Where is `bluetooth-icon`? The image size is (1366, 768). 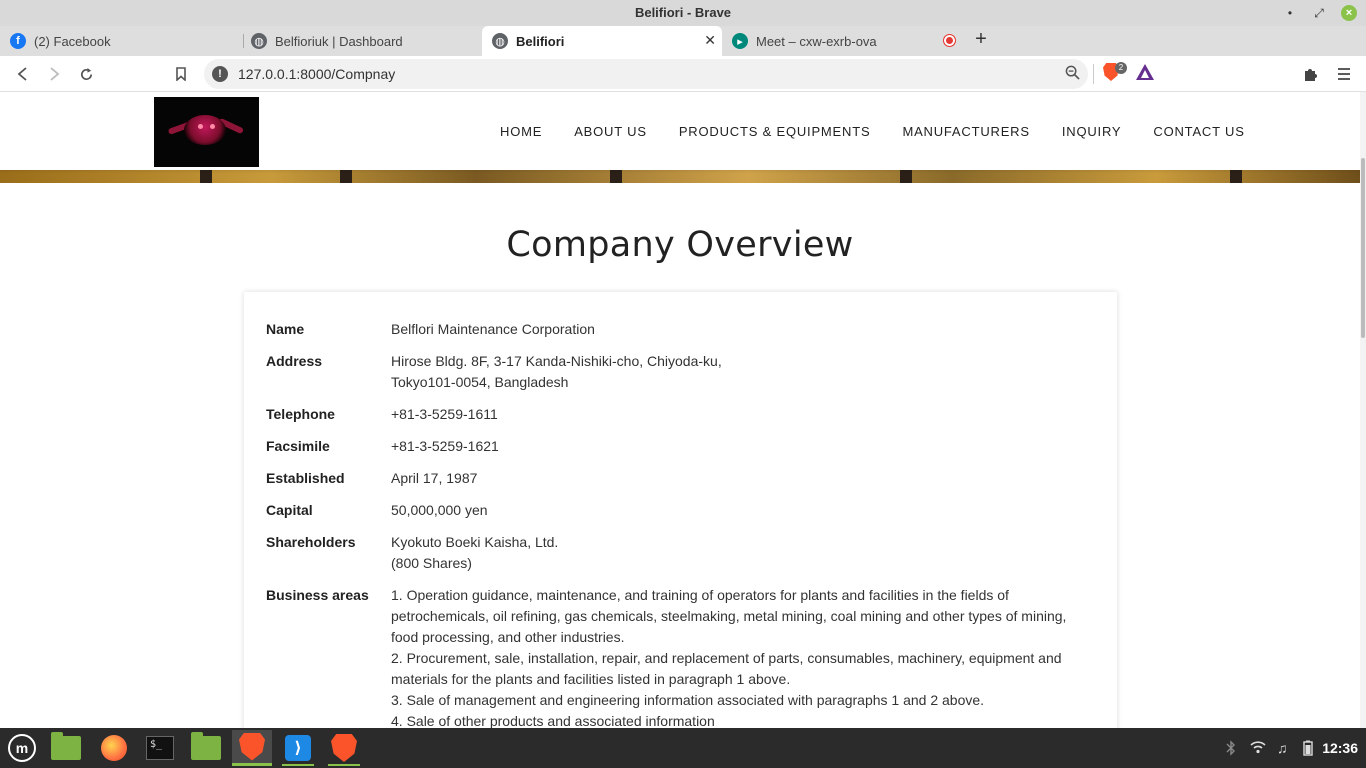
bluetooth-icon is located at coordinates (1231, 749).